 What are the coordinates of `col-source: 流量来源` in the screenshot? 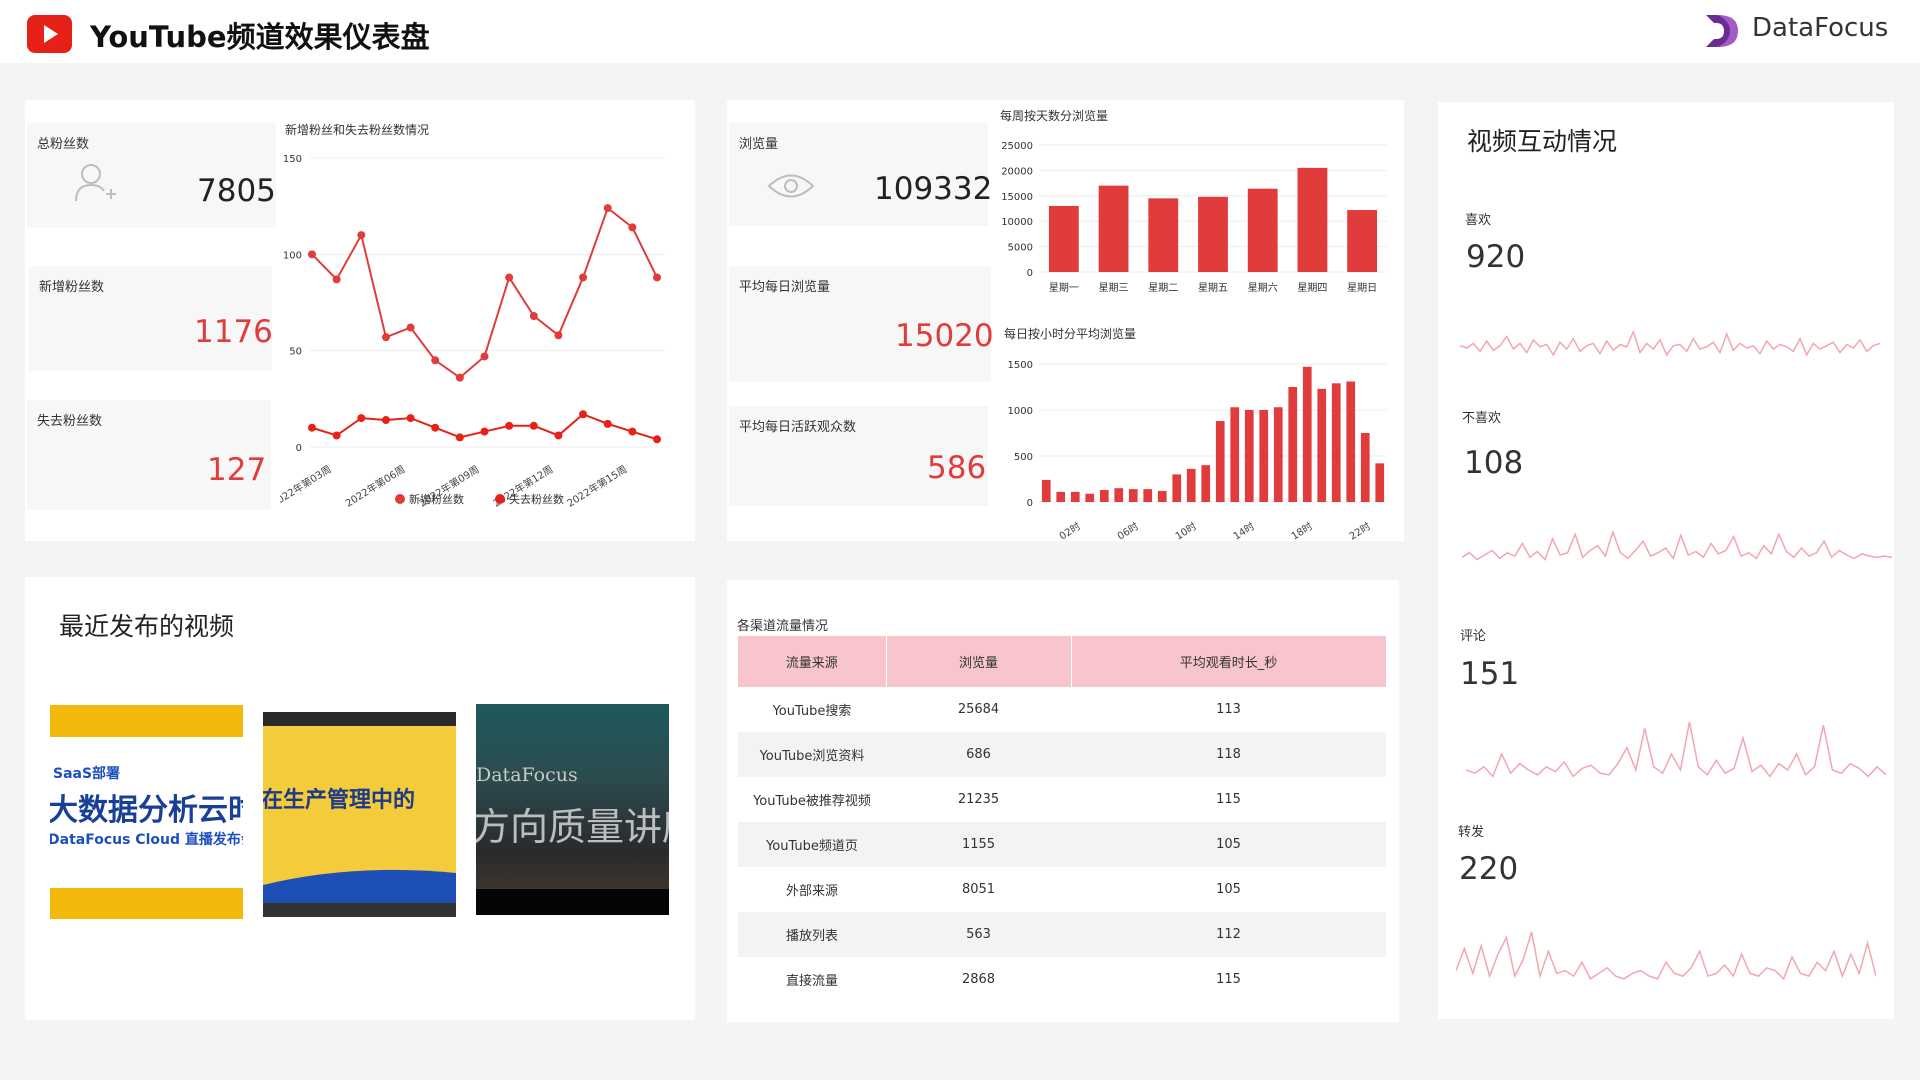 It's located at (812, 661).